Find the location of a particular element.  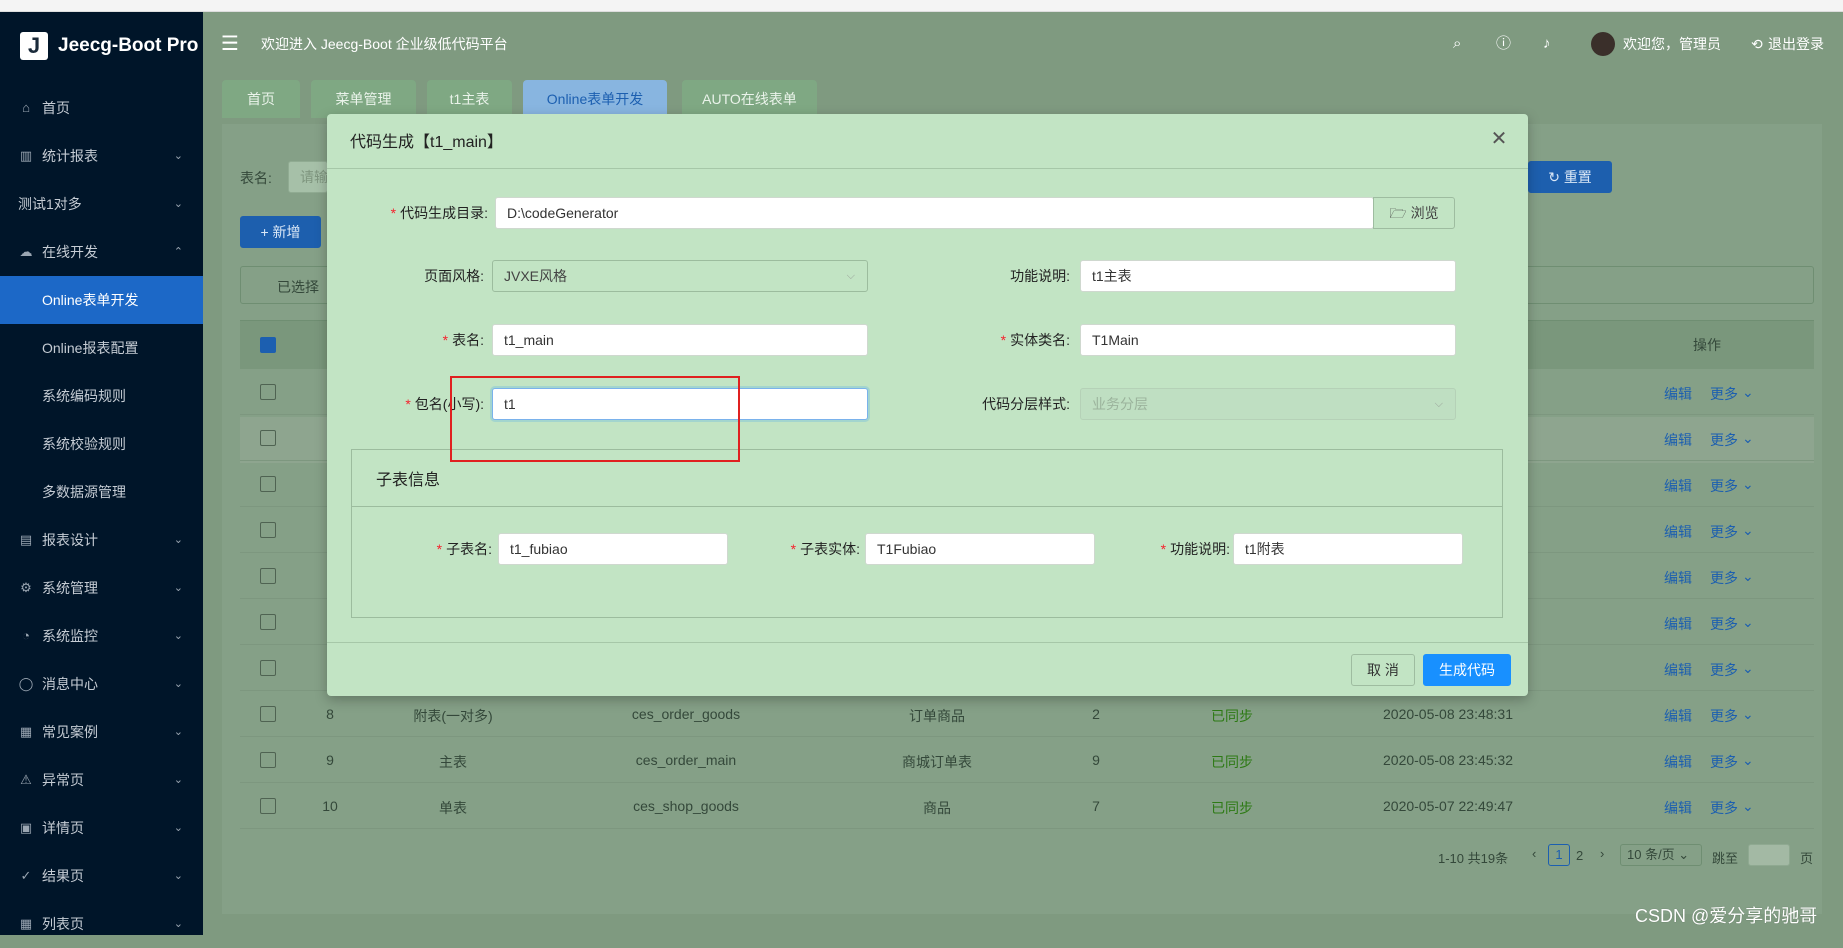

sub-table-entity-input: T1Fubiao is located at coordinates (980, 549).